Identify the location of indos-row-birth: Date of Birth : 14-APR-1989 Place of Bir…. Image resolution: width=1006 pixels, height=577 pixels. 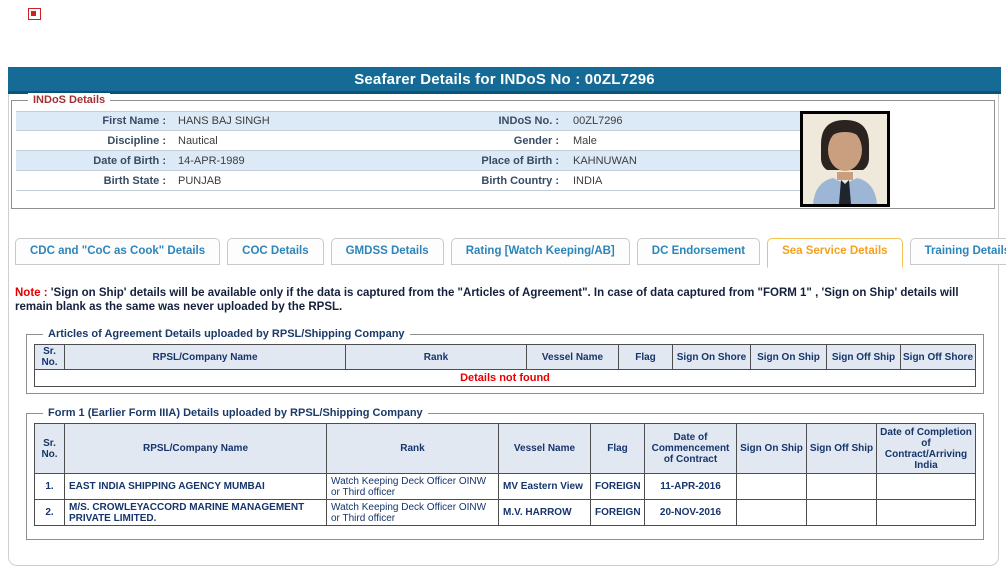
(410, 161).